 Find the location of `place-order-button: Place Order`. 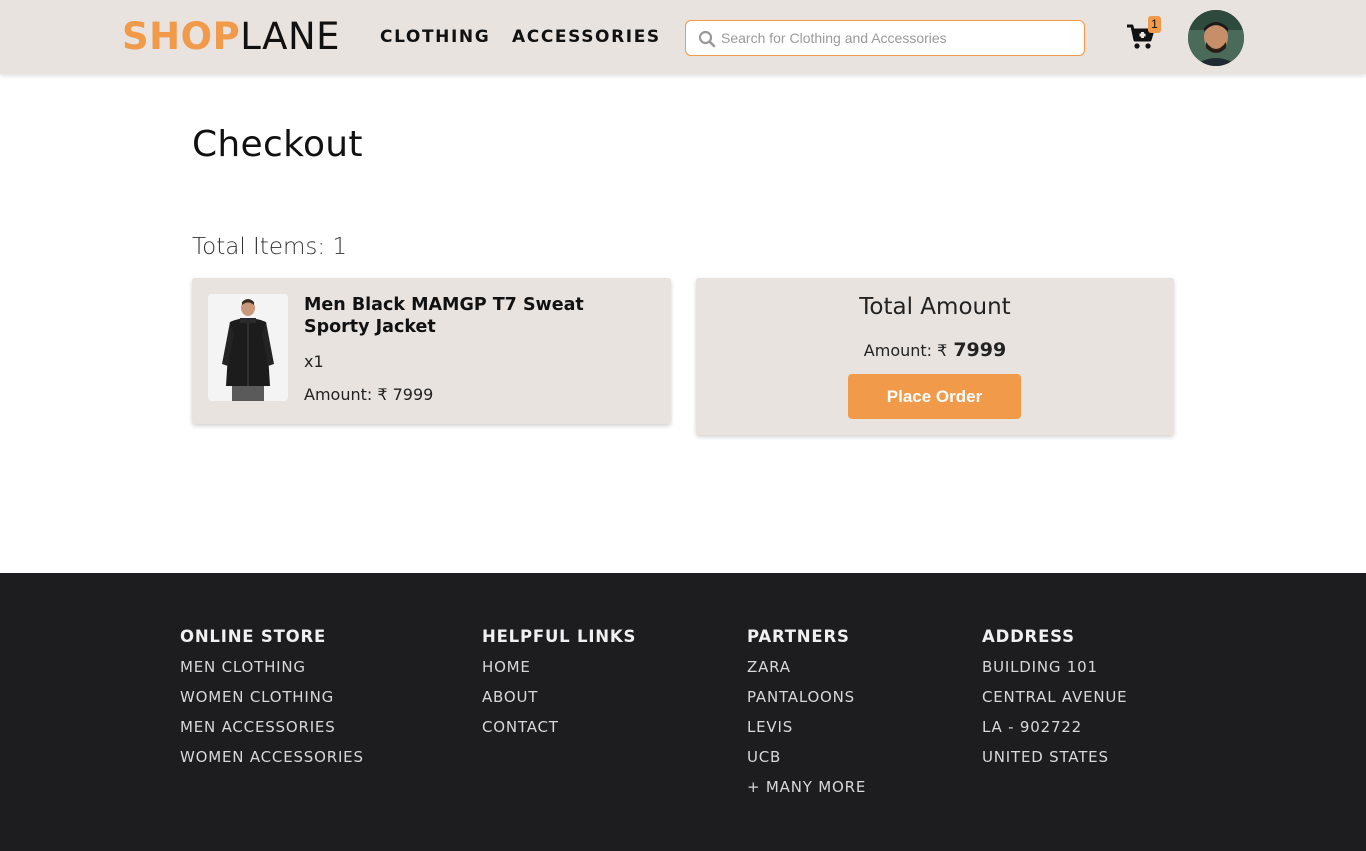

place-order-button: Place Order is located at coordinates (934, 396).